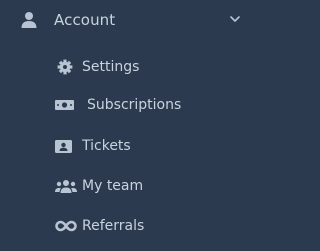 The width and height of the screenshot is (320, 251). I want to click on sidebar-item-label: Settings, so click(111, 67).